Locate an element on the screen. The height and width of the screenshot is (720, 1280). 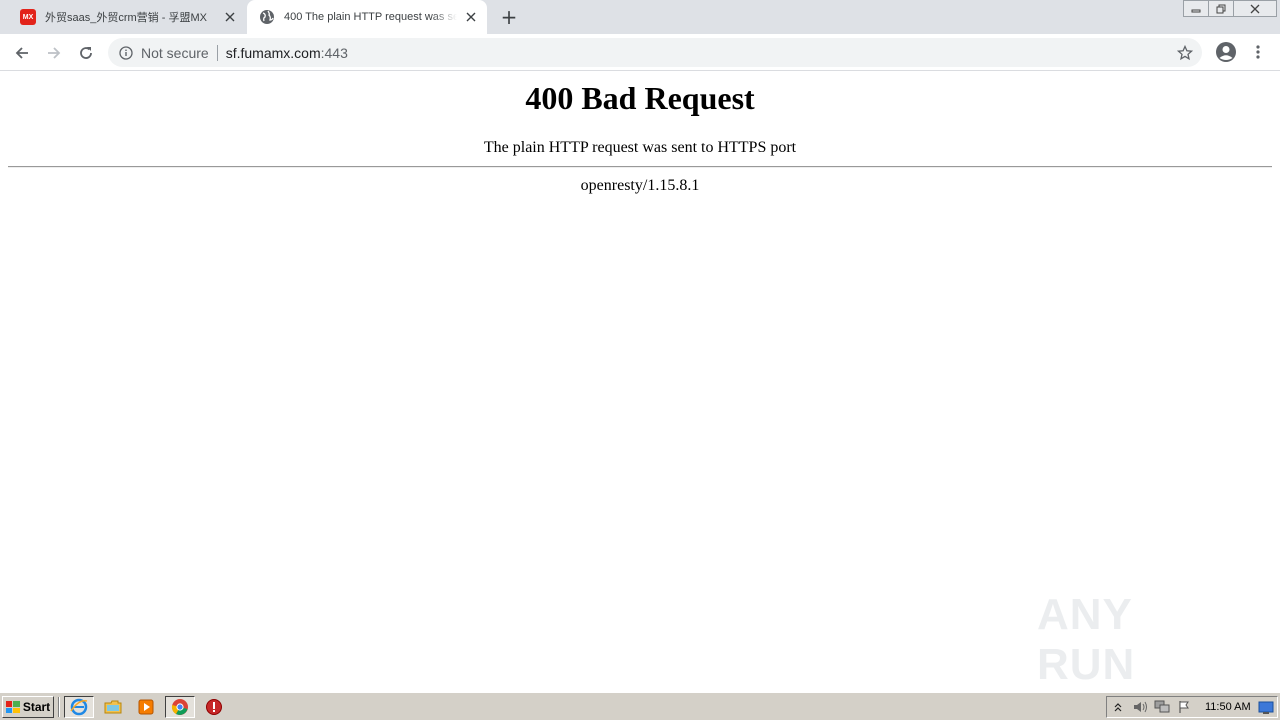
start-button: Start is located at coordinates (28, 707).